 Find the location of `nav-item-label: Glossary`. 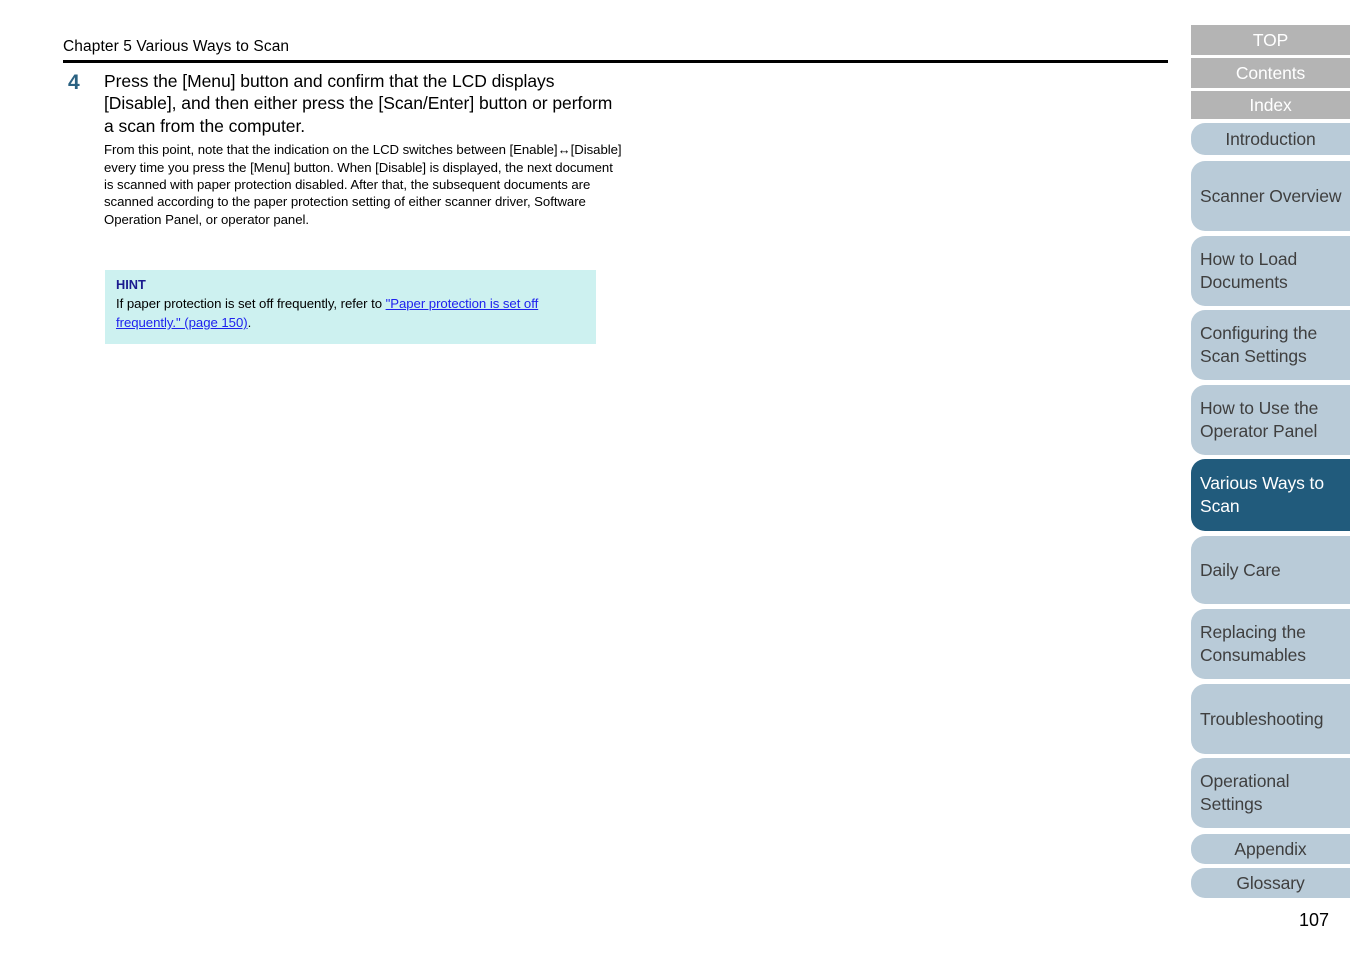

nav-item-label: Glossary is located at coordinates (1270, 882).